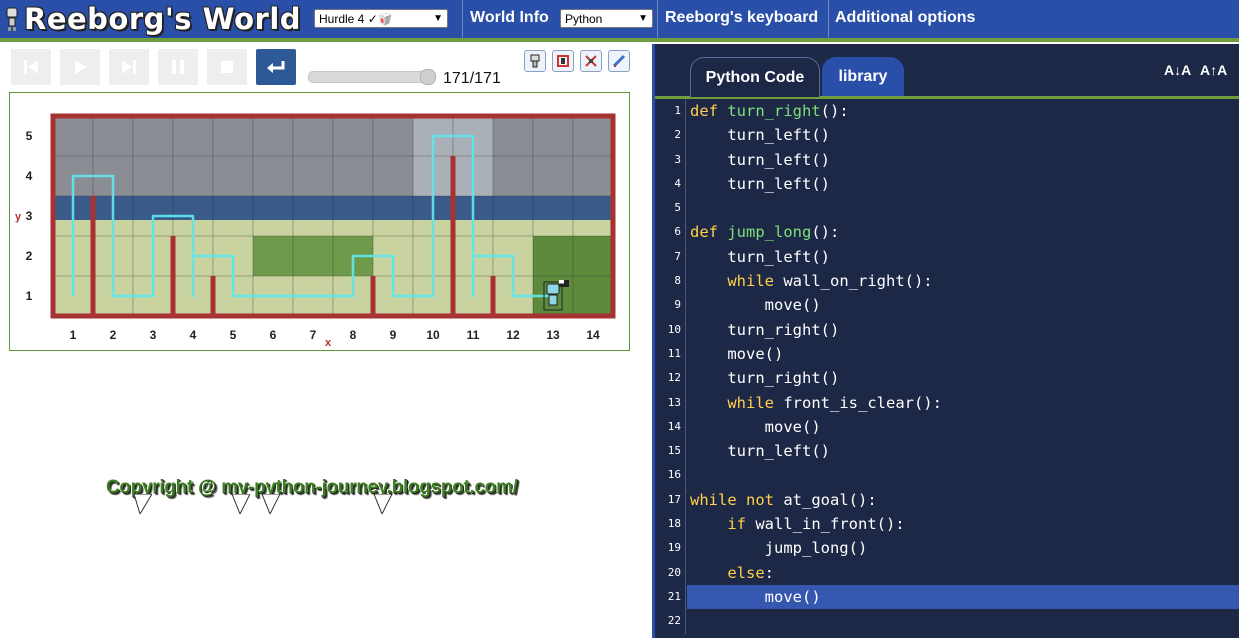 Image resolution: width=1239 pixels, height=638 pixels. Describe the element at coordinates (947, 500) in the screenshot. I see `code-line: 17 while not at_goal():` at that location.